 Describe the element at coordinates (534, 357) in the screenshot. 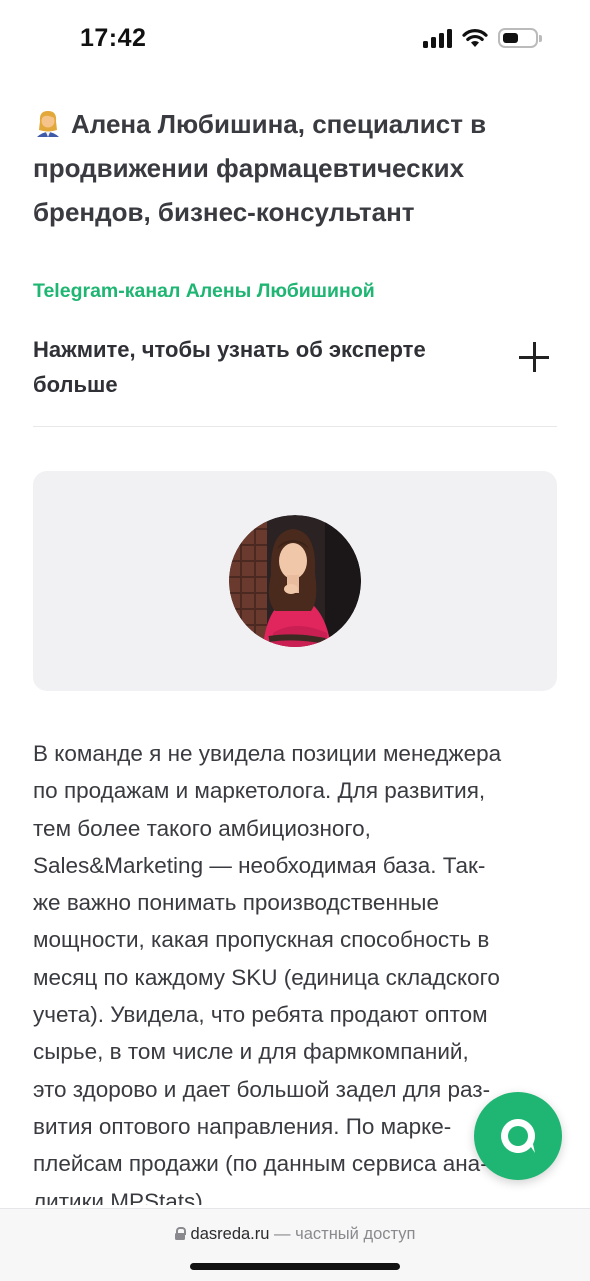

I see `plus-icon` at that location.